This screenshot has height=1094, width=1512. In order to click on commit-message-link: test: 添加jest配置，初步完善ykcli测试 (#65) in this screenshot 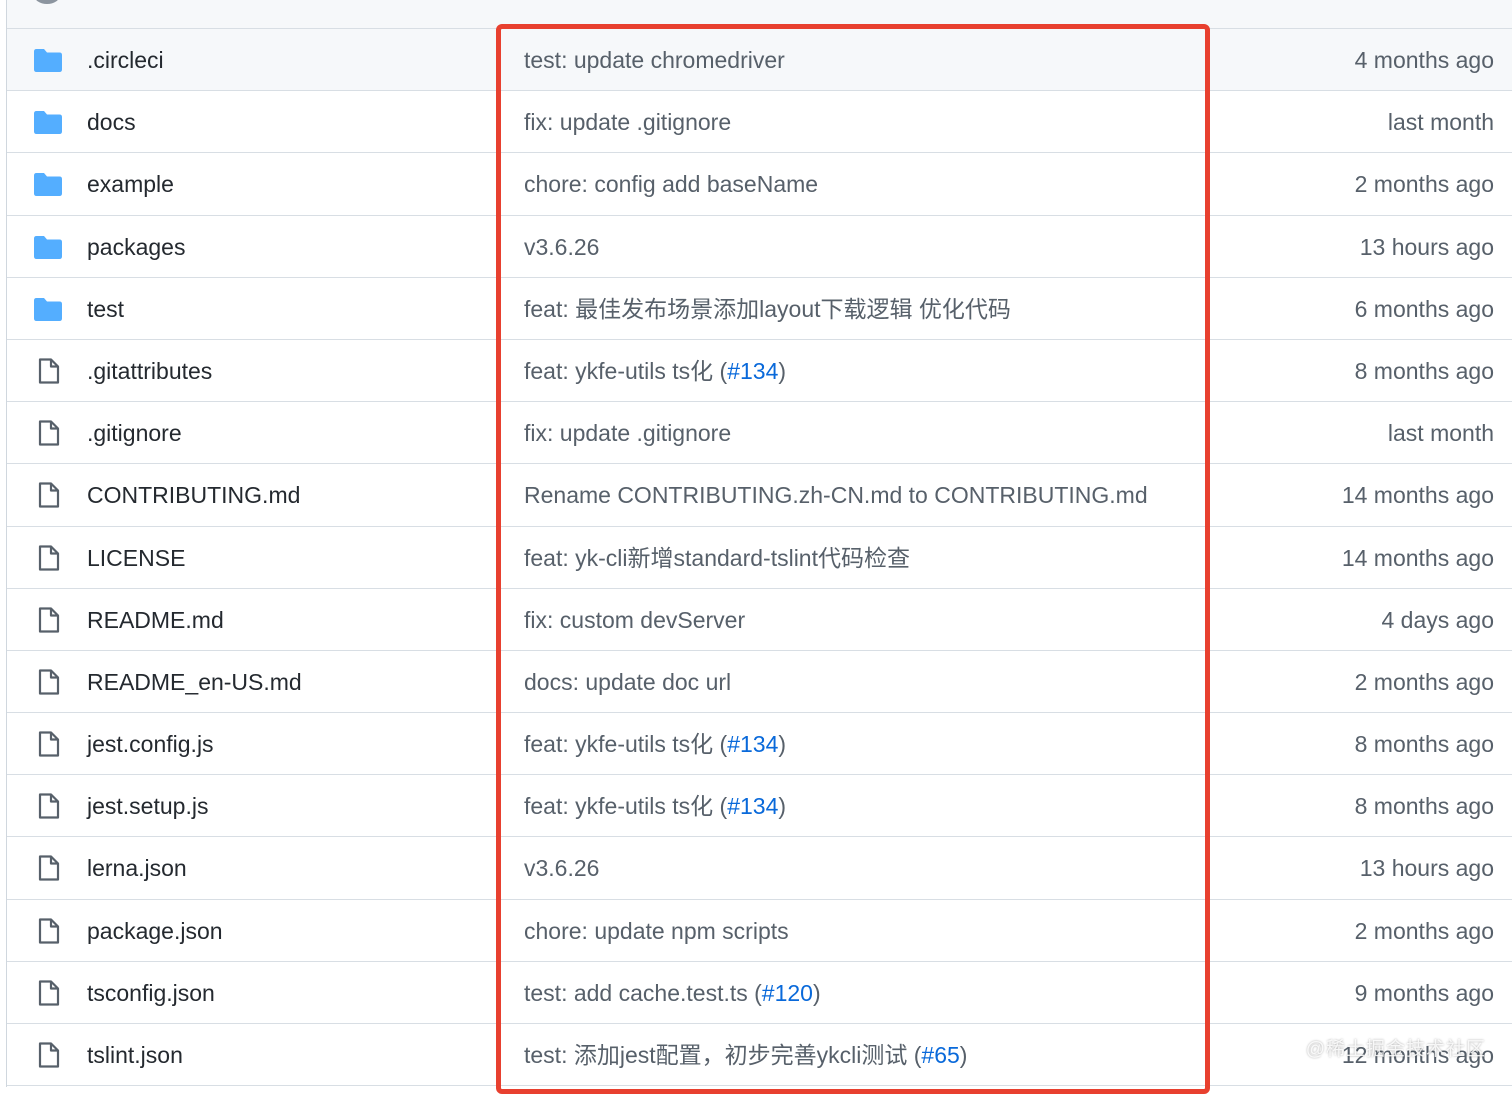, I will do `click(745, 1055)`.